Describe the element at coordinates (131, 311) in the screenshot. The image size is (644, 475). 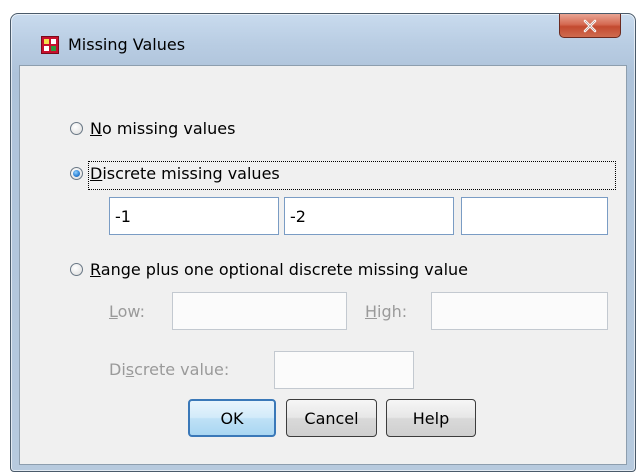
I see `label-rest: ow:` at that location.